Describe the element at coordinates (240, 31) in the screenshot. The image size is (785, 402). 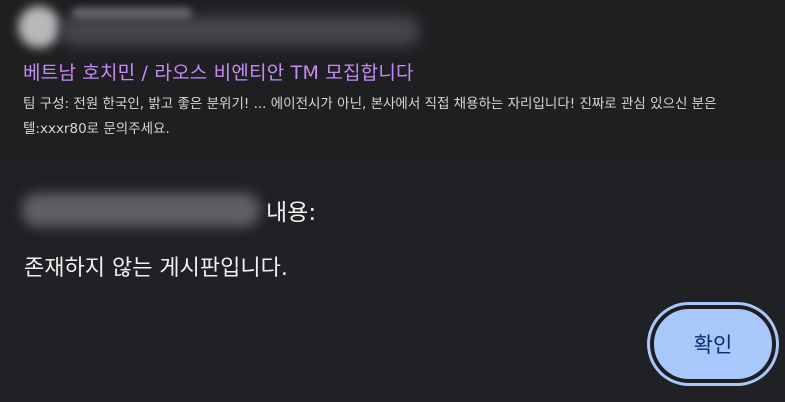
I see `redacted-site-name` at that location.